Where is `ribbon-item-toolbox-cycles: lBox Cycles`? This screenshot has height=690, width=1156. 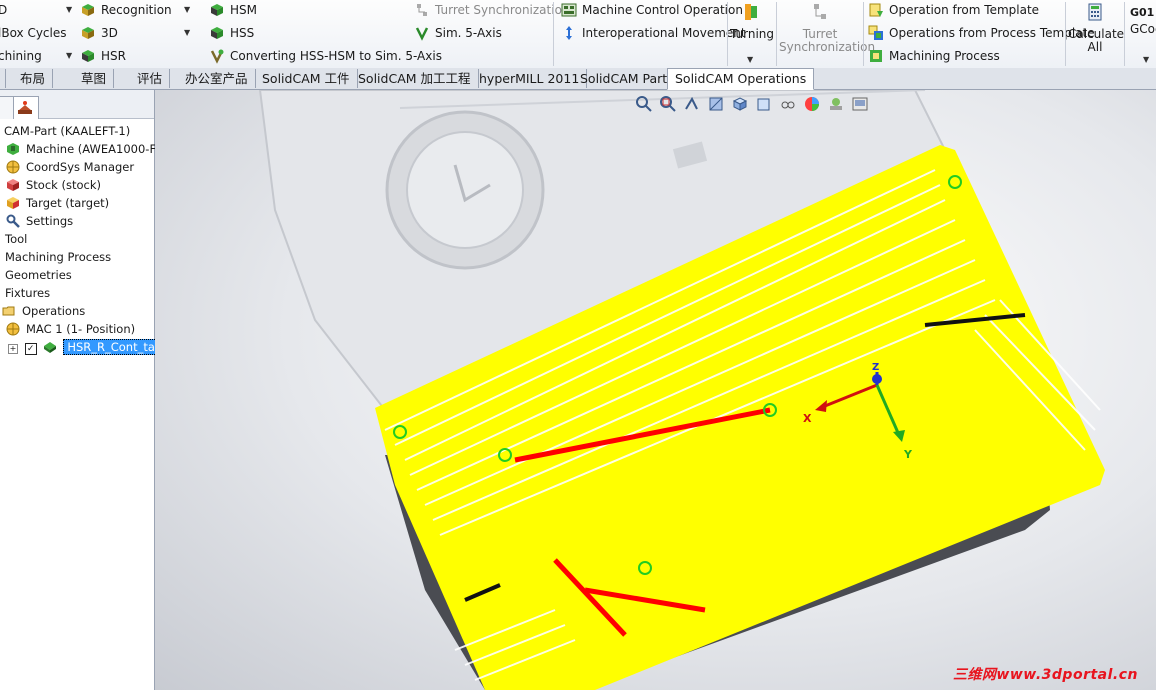
ribbon-item-toolbox-cycles: lBox Cycles is located at coordinates (33, 33).